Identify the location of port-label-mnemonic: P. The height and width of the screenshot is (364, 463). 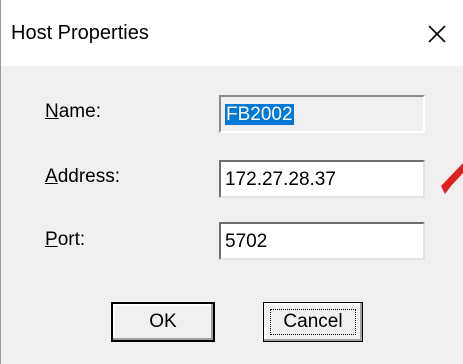
(51, 239).